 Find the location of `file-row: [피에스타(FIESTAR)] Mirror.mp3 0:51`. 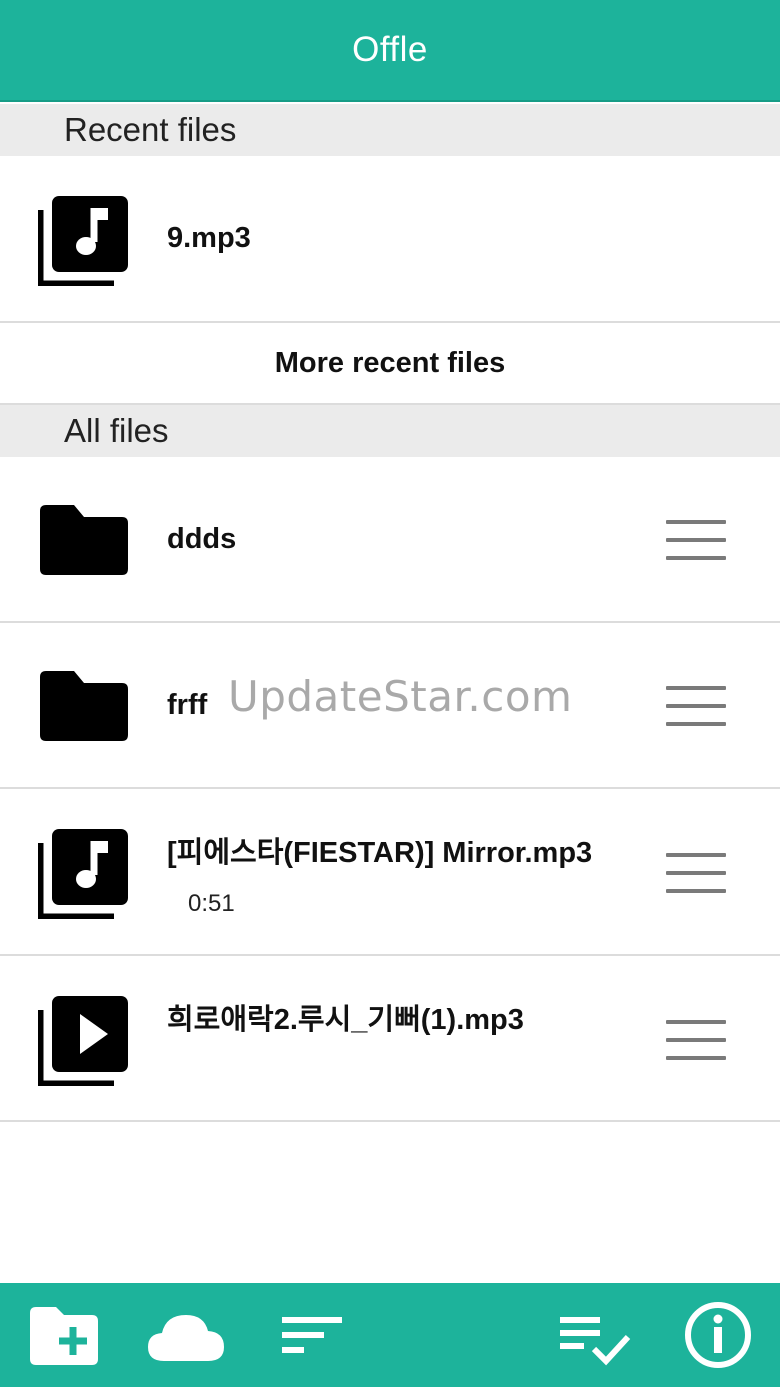

file-row: [피에스타(FIESTAR)] Mirror.mp3 0:51 is located at coordinates (390, 872).